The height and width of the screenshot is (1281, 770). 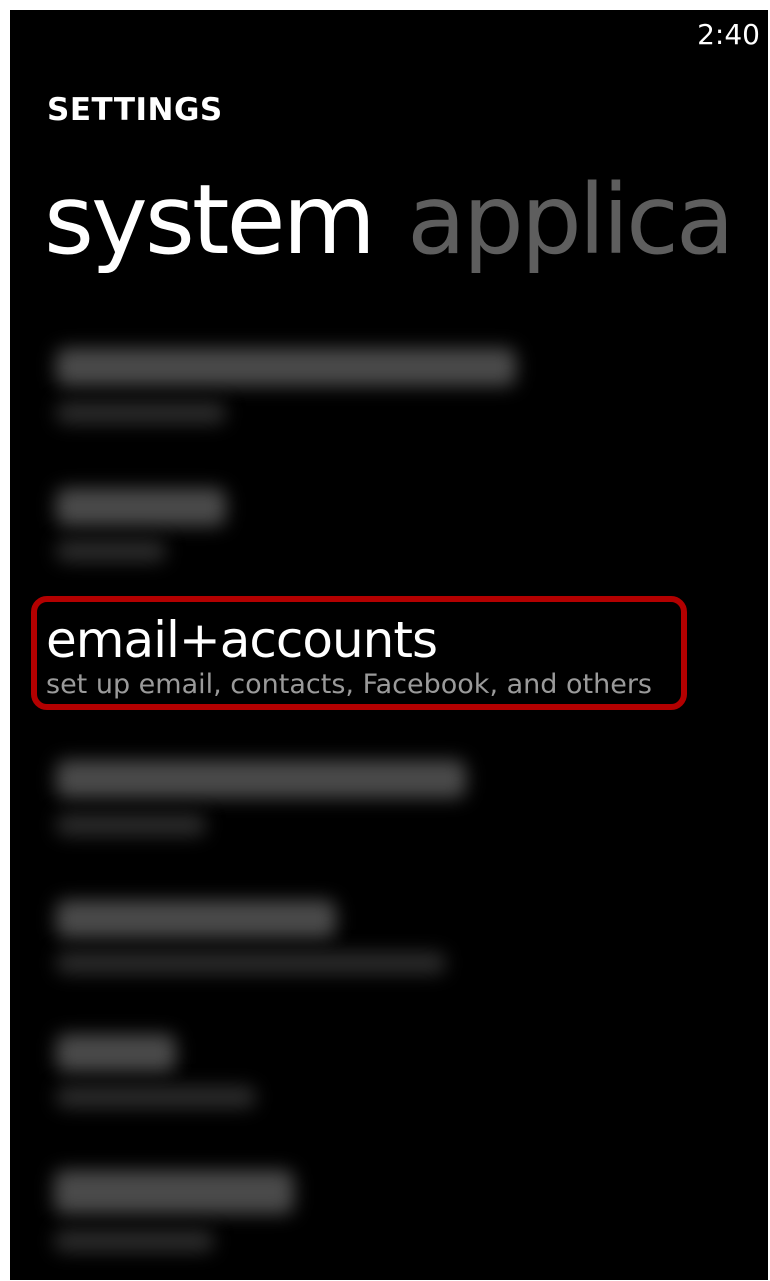 I want to click on status-time: 2:40, so click(x=728, y=34).